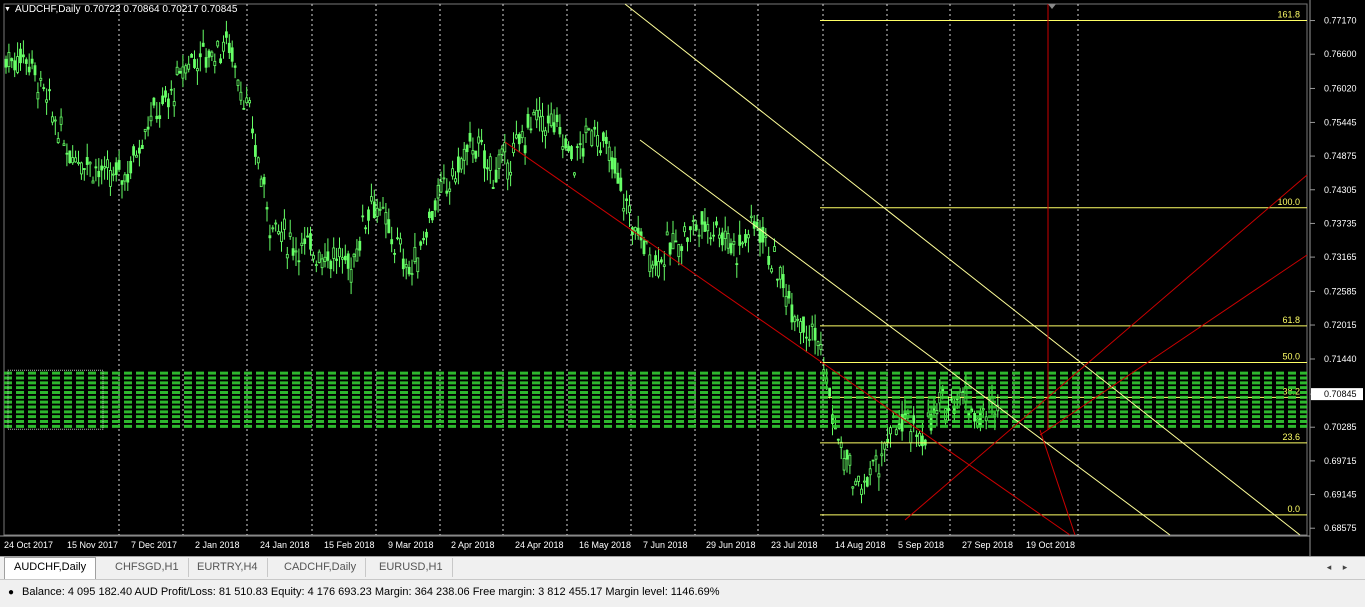 The height and width of the screenshot is (607, 1365). I want to click on tab-scroll-left-icon: ◂, so click(1329, 567).